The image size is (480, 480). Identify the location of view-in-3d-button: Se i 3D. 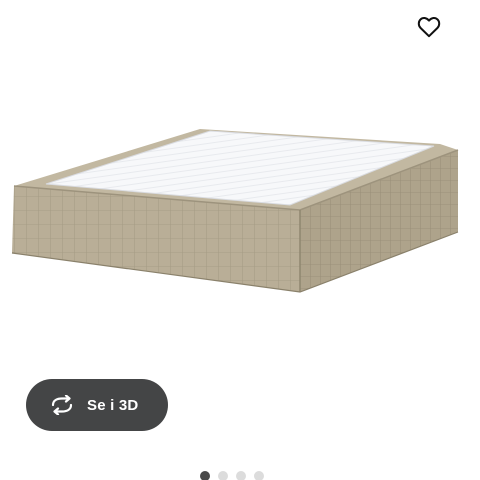
(97, 405).